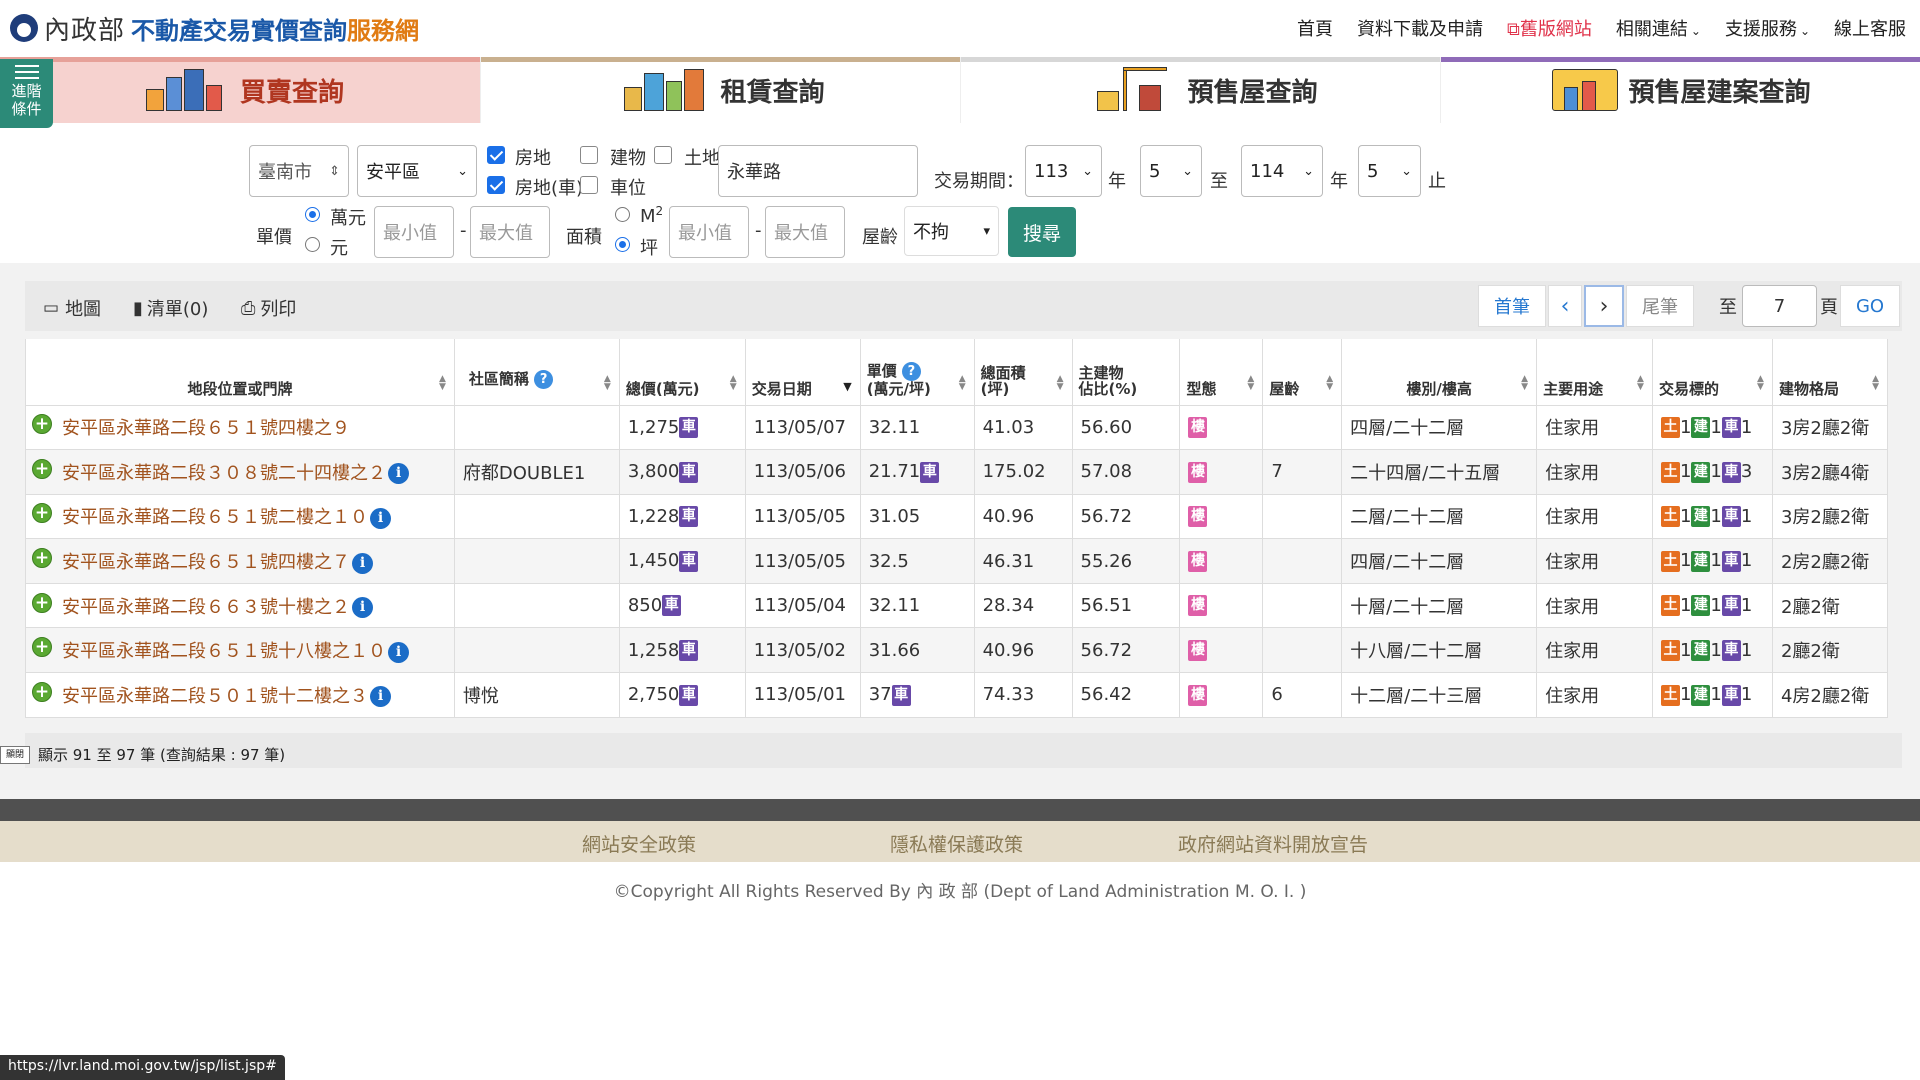  Describe the element at coordinates (1200, 90) in the screenshot. I see `tab-presale: 預售屋查詢` at that location.